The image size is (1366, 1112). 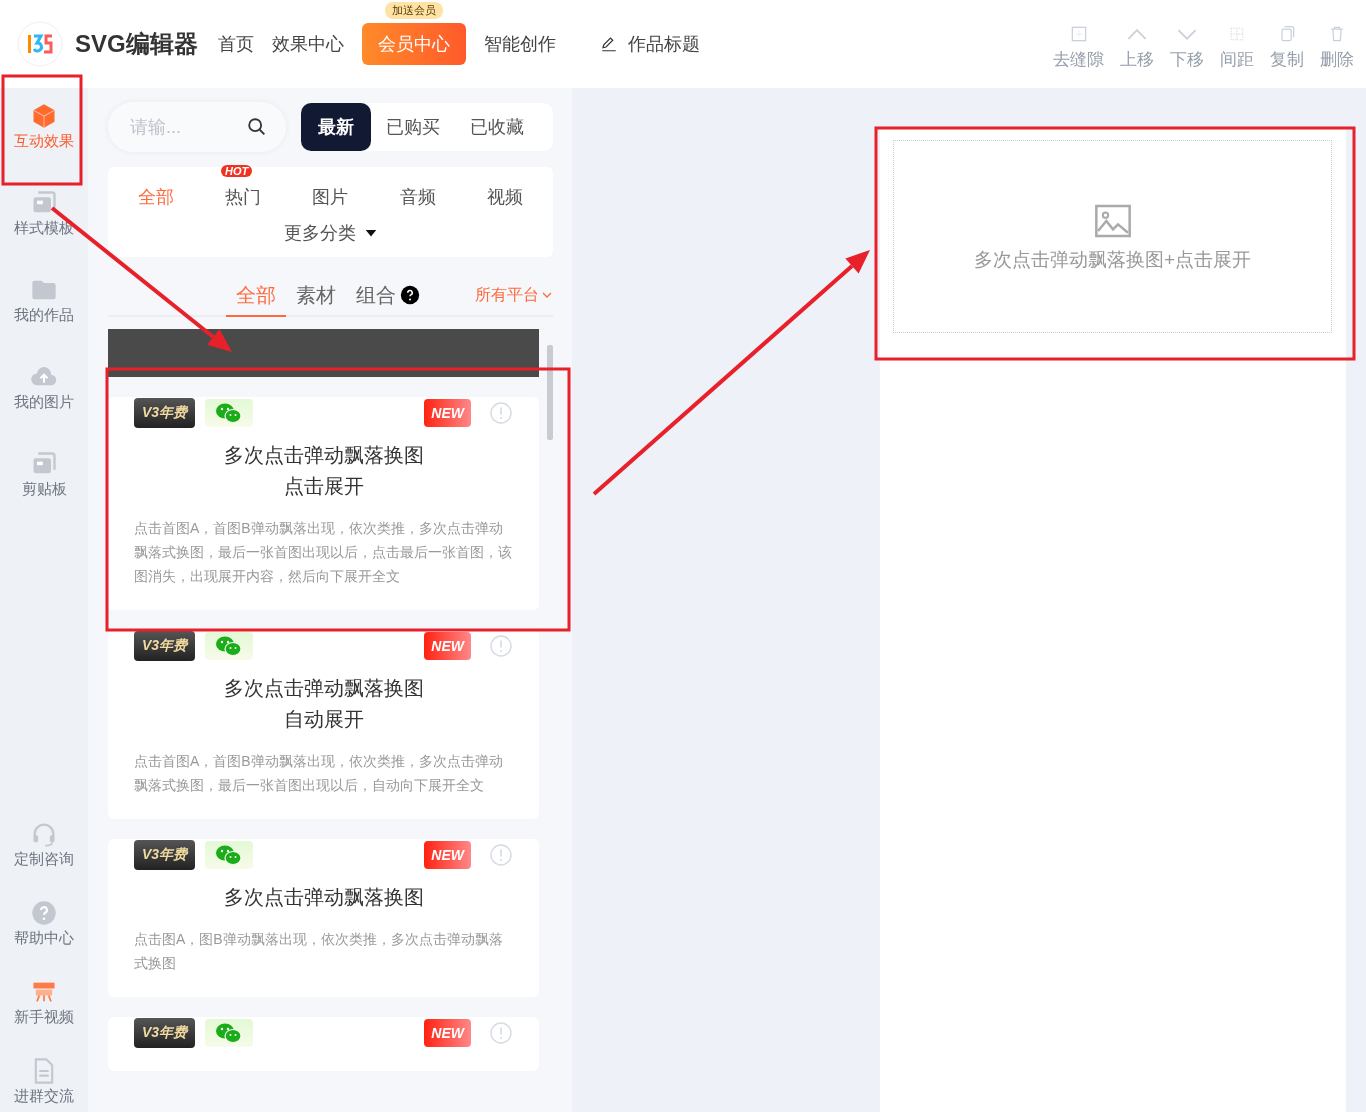 I want to click on tab: 最新, so click(x=336, y=127).